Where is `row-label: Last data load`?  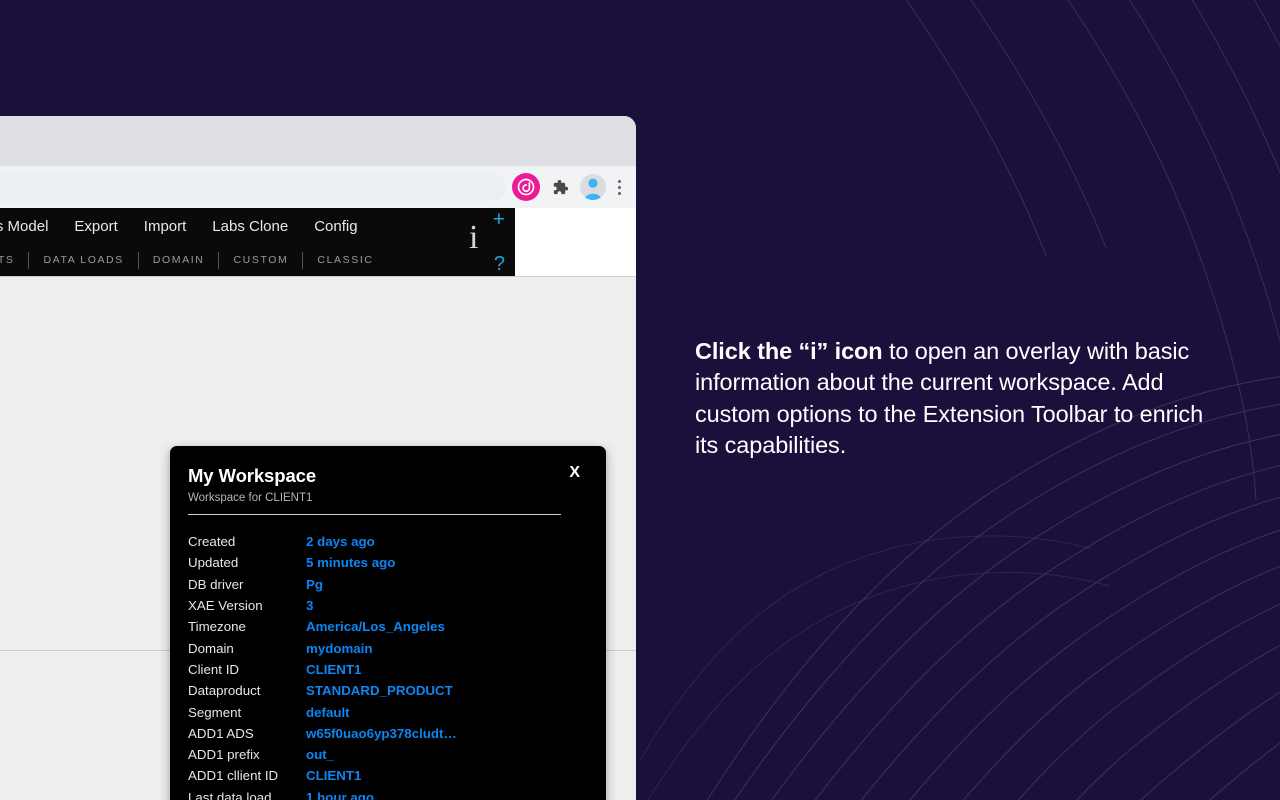
row-label: Last data load is located at coordinates (230, 794).